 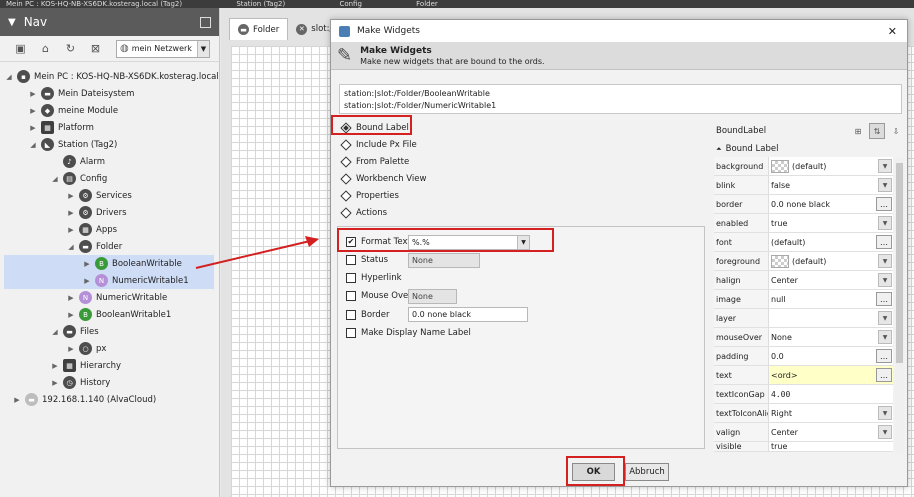 What do you see at coordinates (803, 223) in the screenshot?
I see `property-row: enabled true ▼` at bounding box center [803, 223].